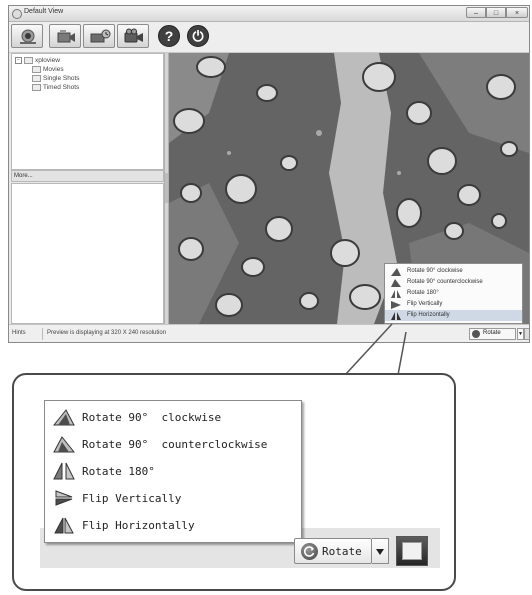  What do you see at coordinates (526, 334) in the screenshot?
I see `fullscreen-button-small` at bounding box center [526, 334].